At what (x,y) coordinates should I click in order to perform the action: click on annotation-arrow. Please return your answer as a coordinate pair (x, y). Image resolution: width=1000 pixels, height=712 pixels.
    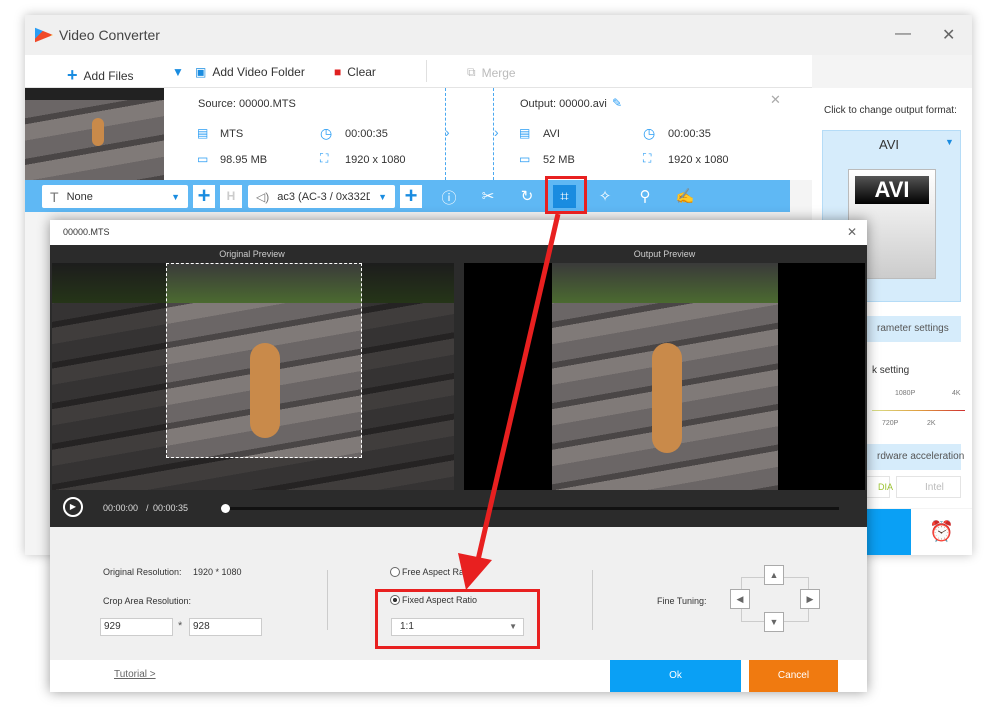
    Looking at the image, I should click on (509, 401).